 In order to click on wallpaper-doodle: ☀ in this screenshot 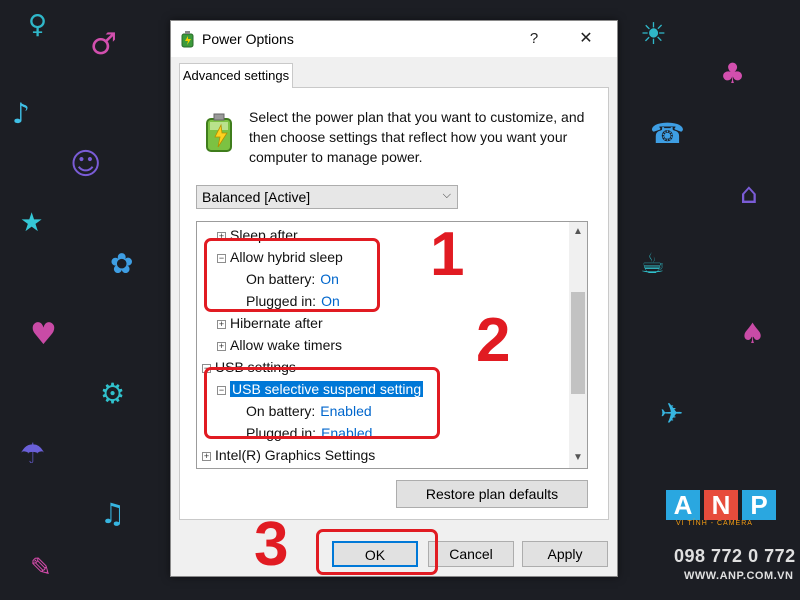, I will do `click(653, 34)`.